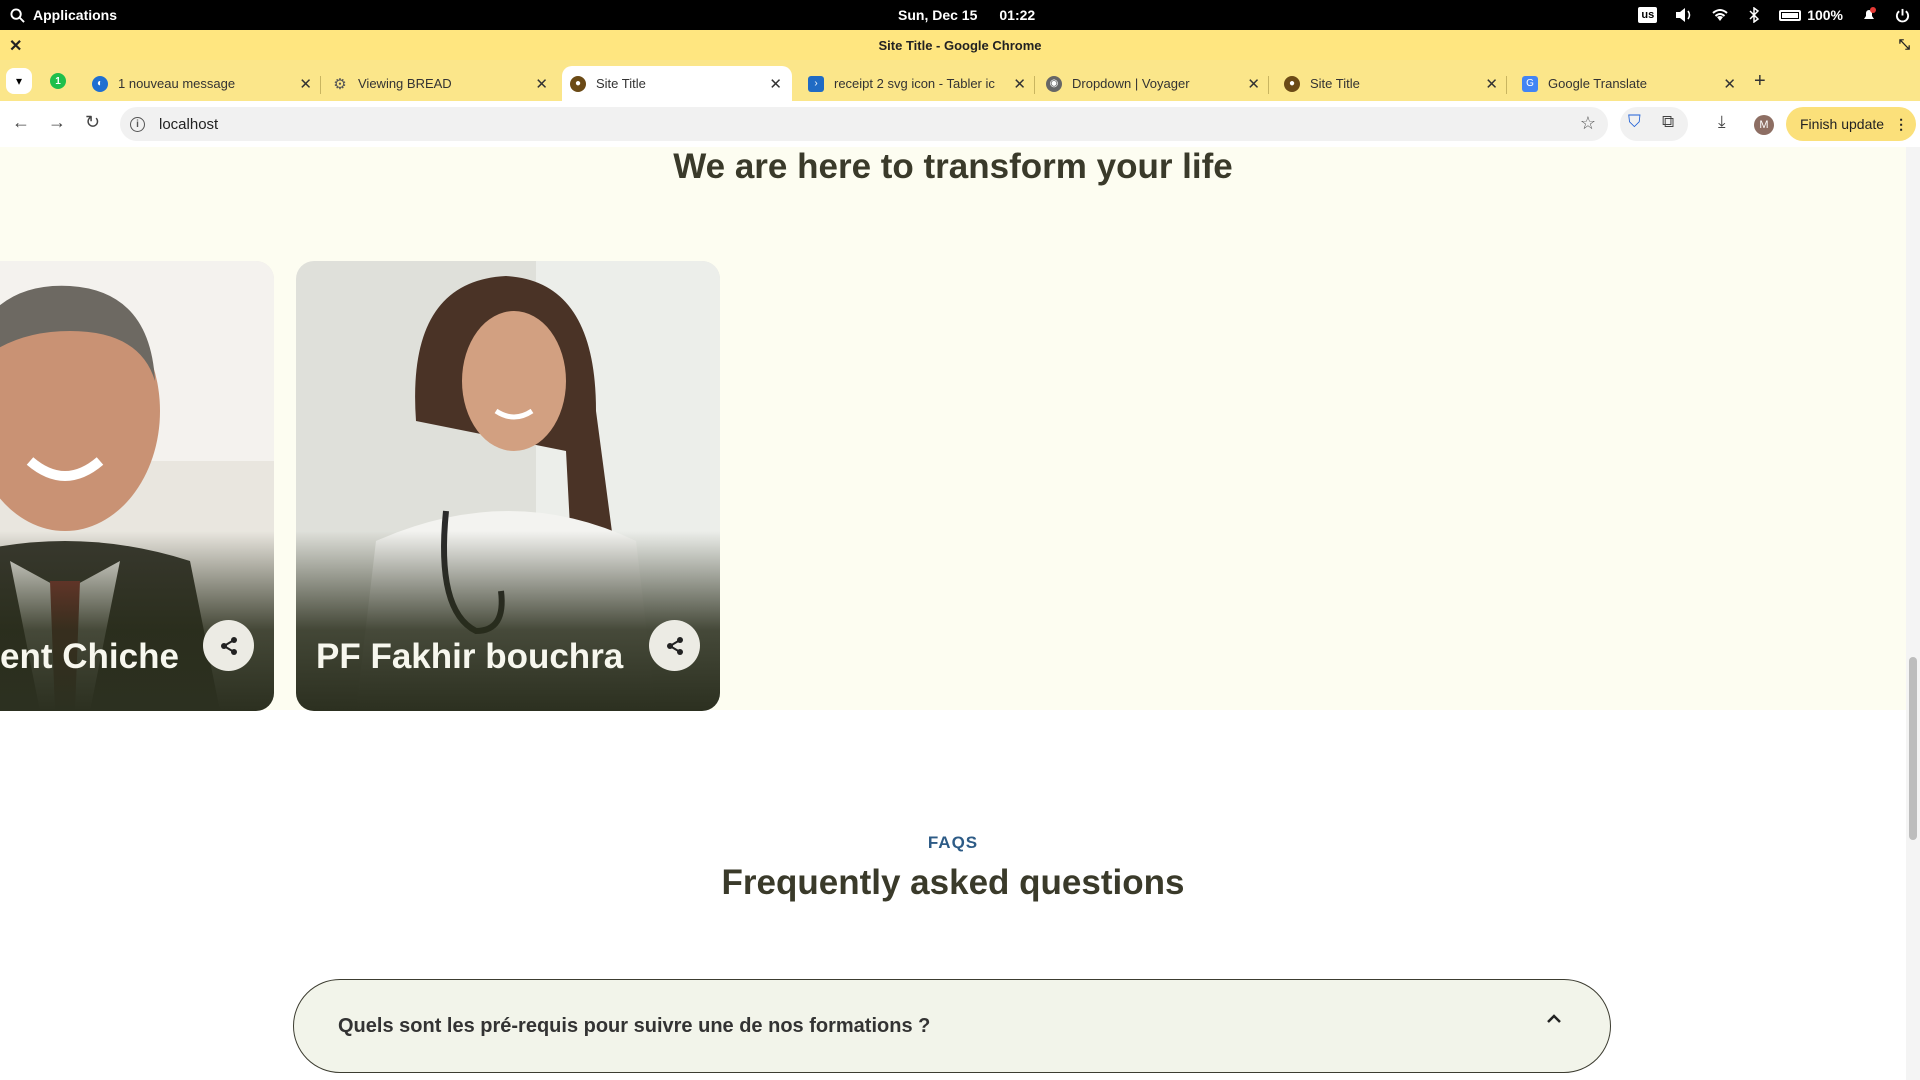 The image size is (1920, 1080). Describe the element at coordinates (1764, 125) in the screenshot. I see `profile-avatar: M` at that location.